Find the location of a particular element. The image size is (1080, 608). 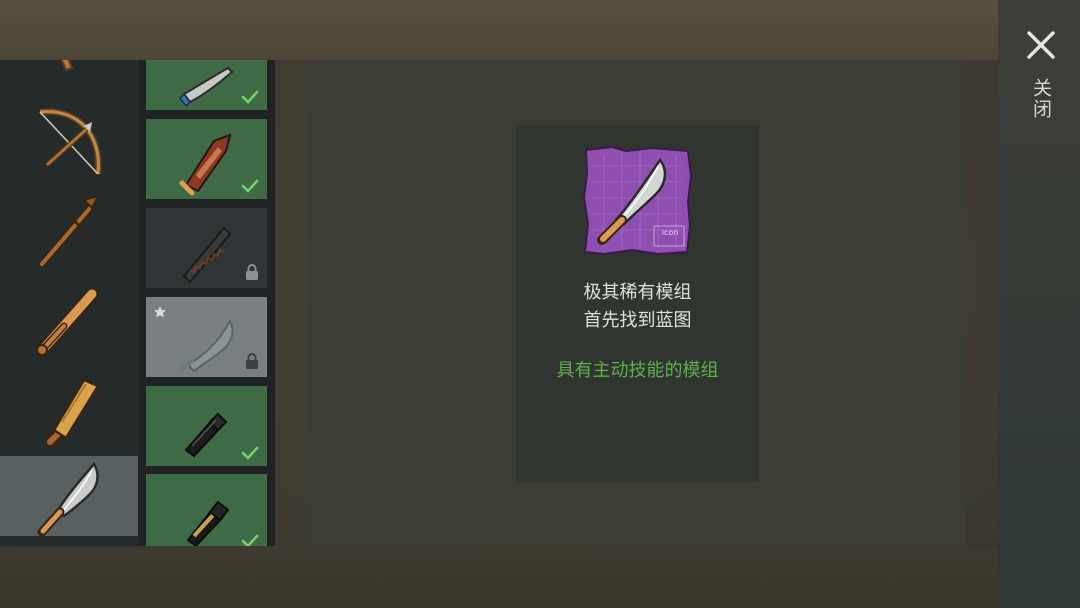

weapon-cell-pickaxe is located at coordinates (69, 230).